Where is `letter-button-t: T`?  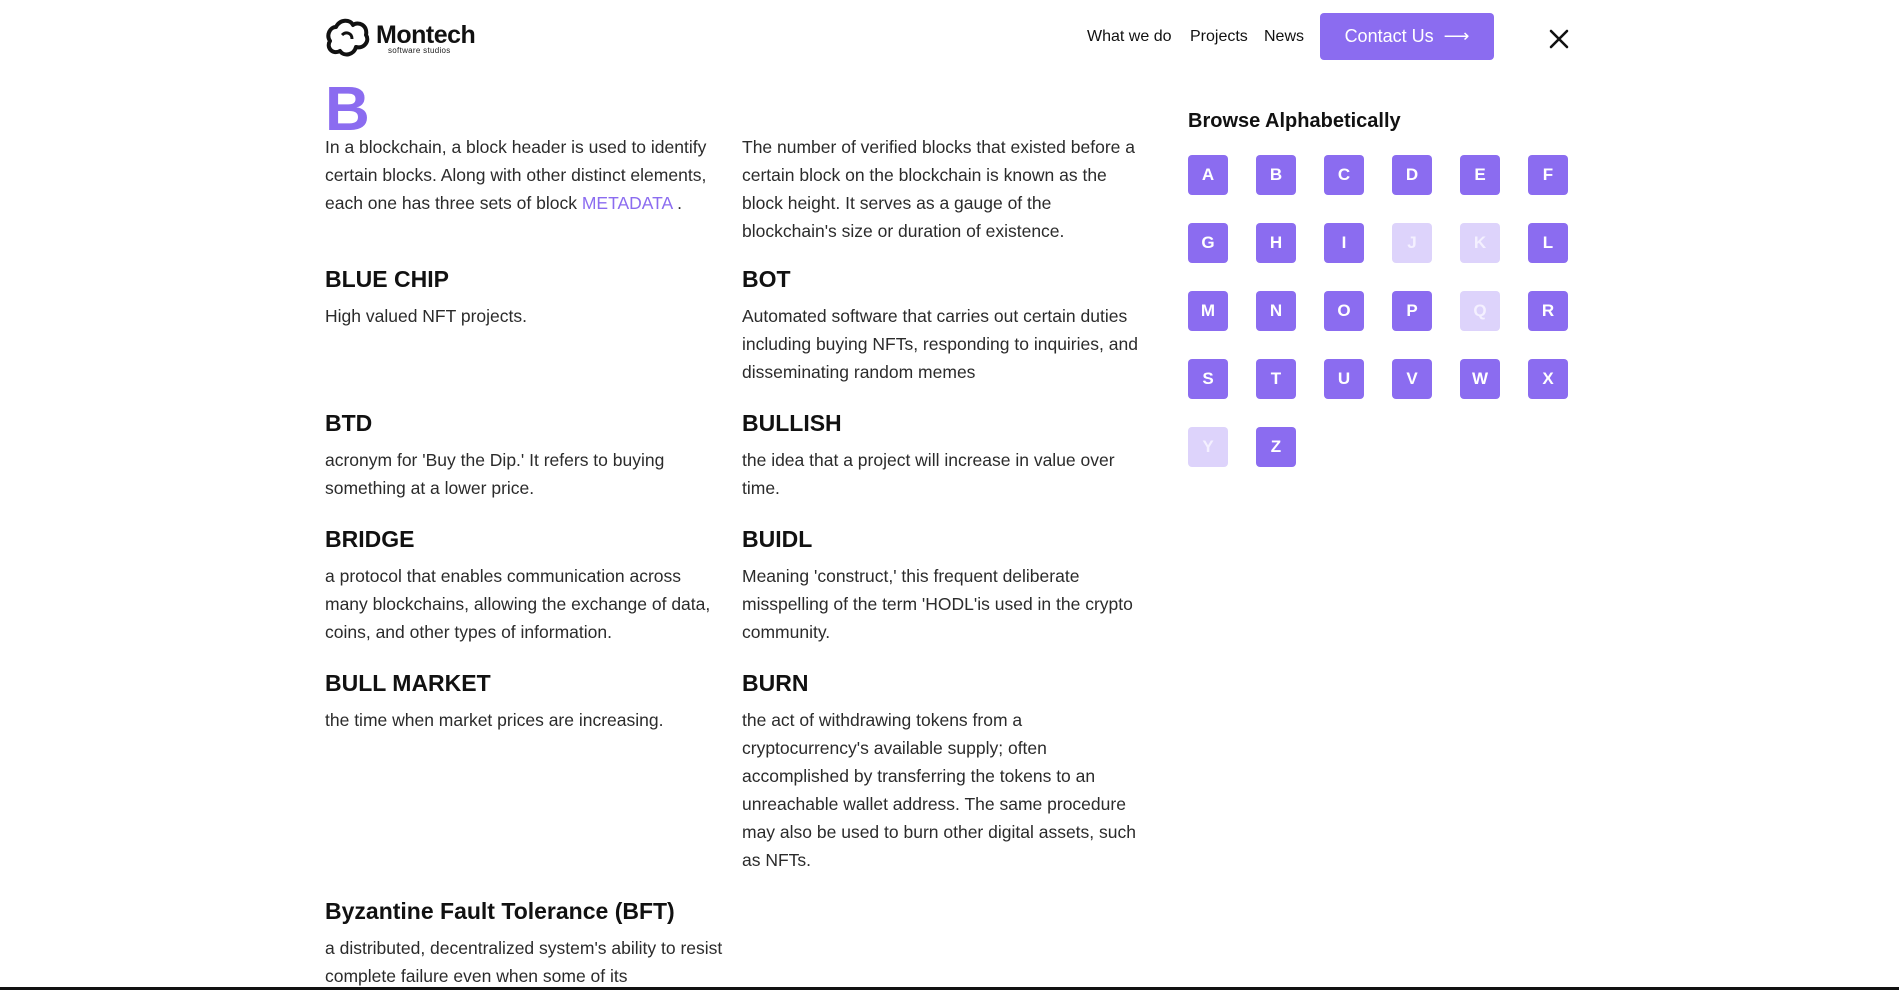 letter-button-t: T is located at coordinates (1276, 379).